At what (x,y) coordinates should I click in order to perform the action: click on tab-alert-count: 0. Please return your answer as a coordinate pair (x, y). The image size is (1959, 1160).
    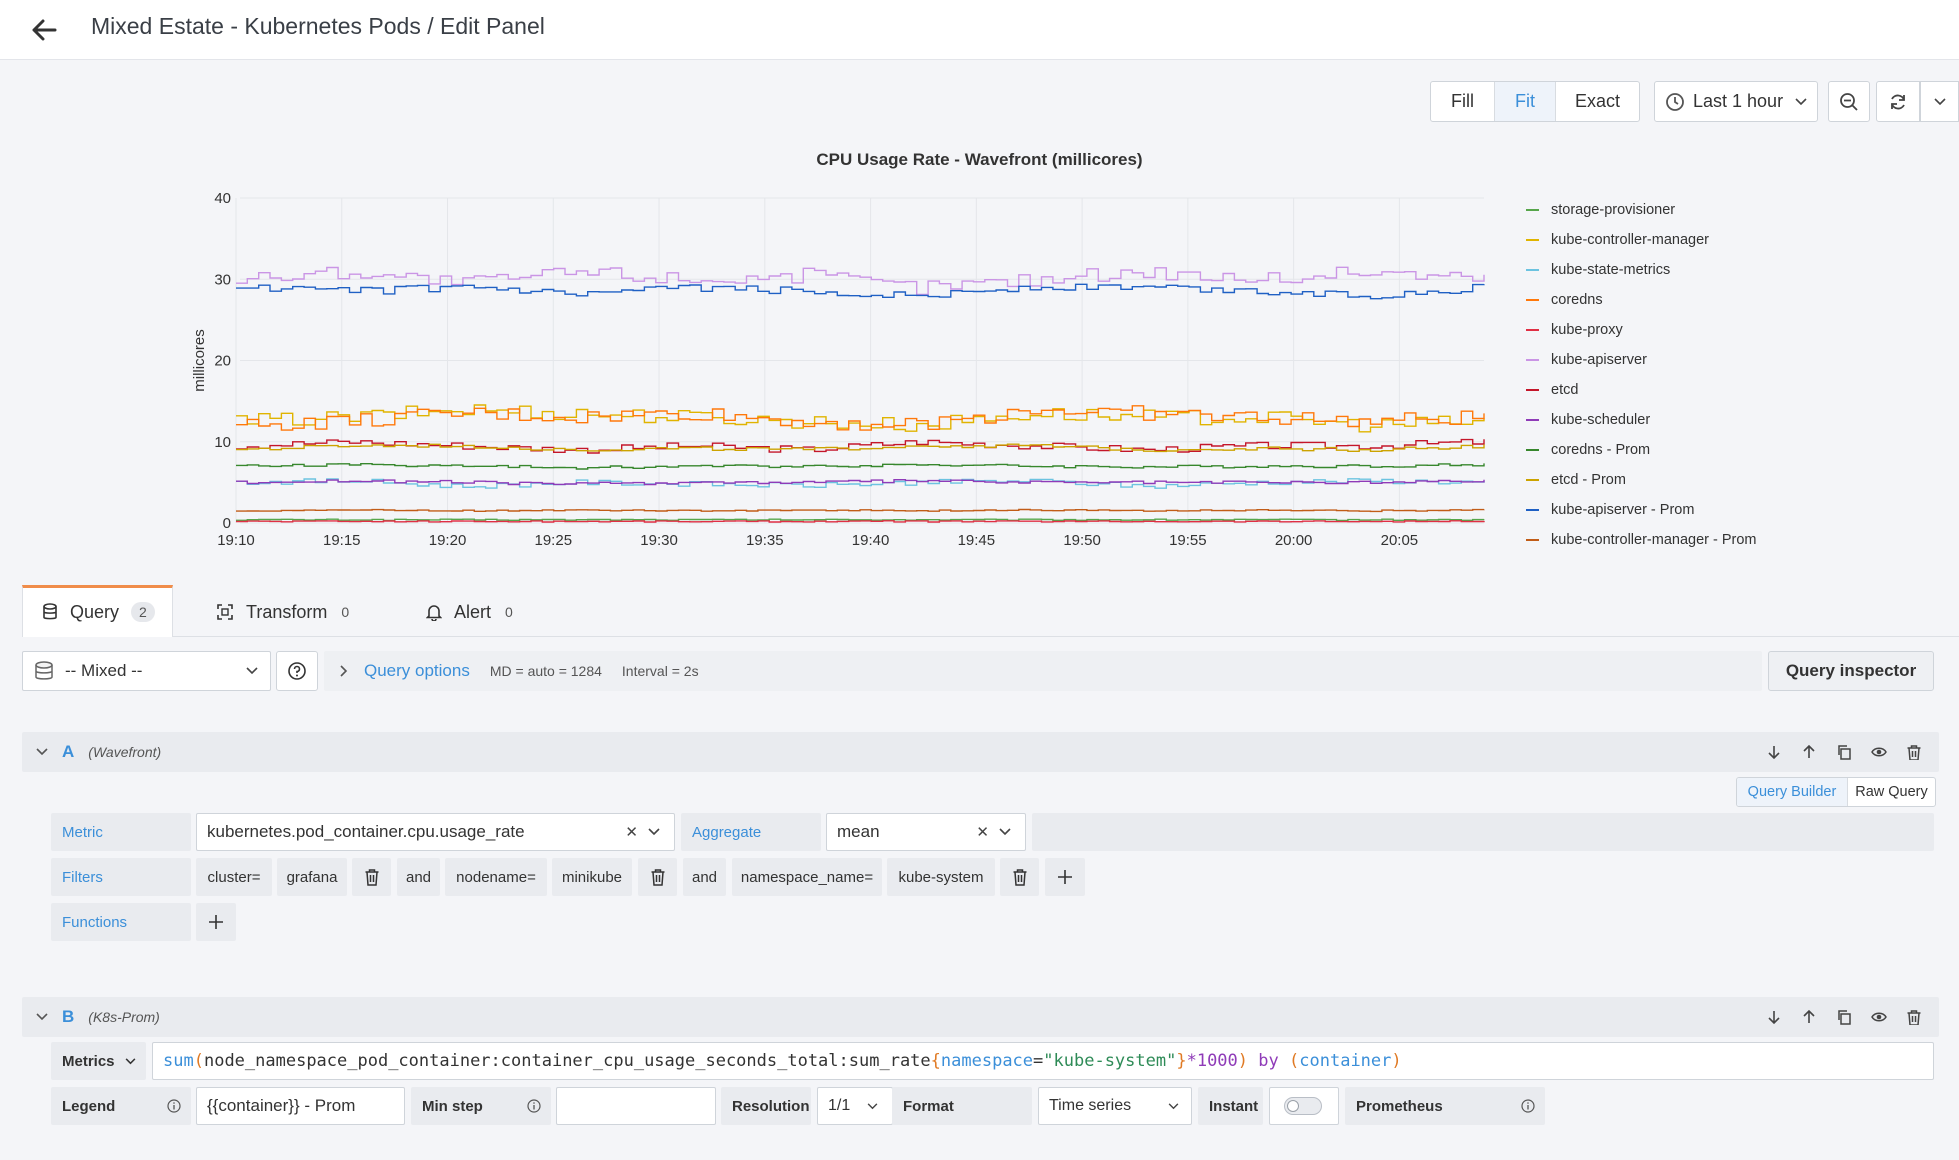
    Looking at the image, I should click on (509, 612).